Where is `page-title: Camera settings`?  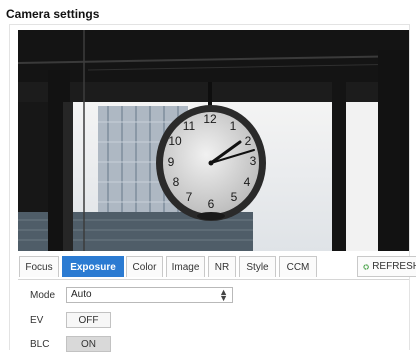
page-title: Camera settings is located at coordinates (53, 14).